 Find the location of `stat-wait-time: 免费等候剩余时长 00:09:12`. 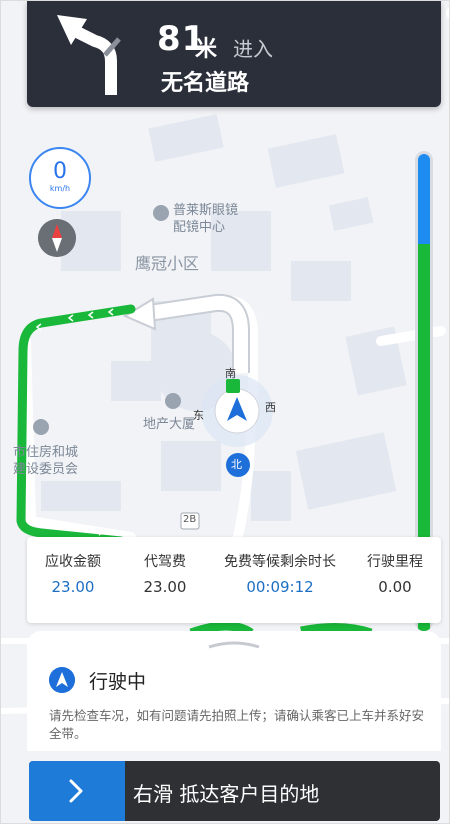

stat-wait-time: 免费等候剩余时长 00:09:12 is located at coordinates (280, 580).